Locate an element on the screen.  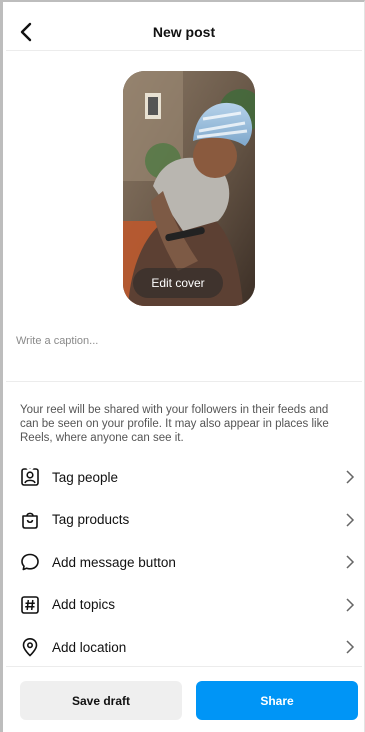
reel-cover-thumbnail: Edit cover is located at coordinates (189, 188).